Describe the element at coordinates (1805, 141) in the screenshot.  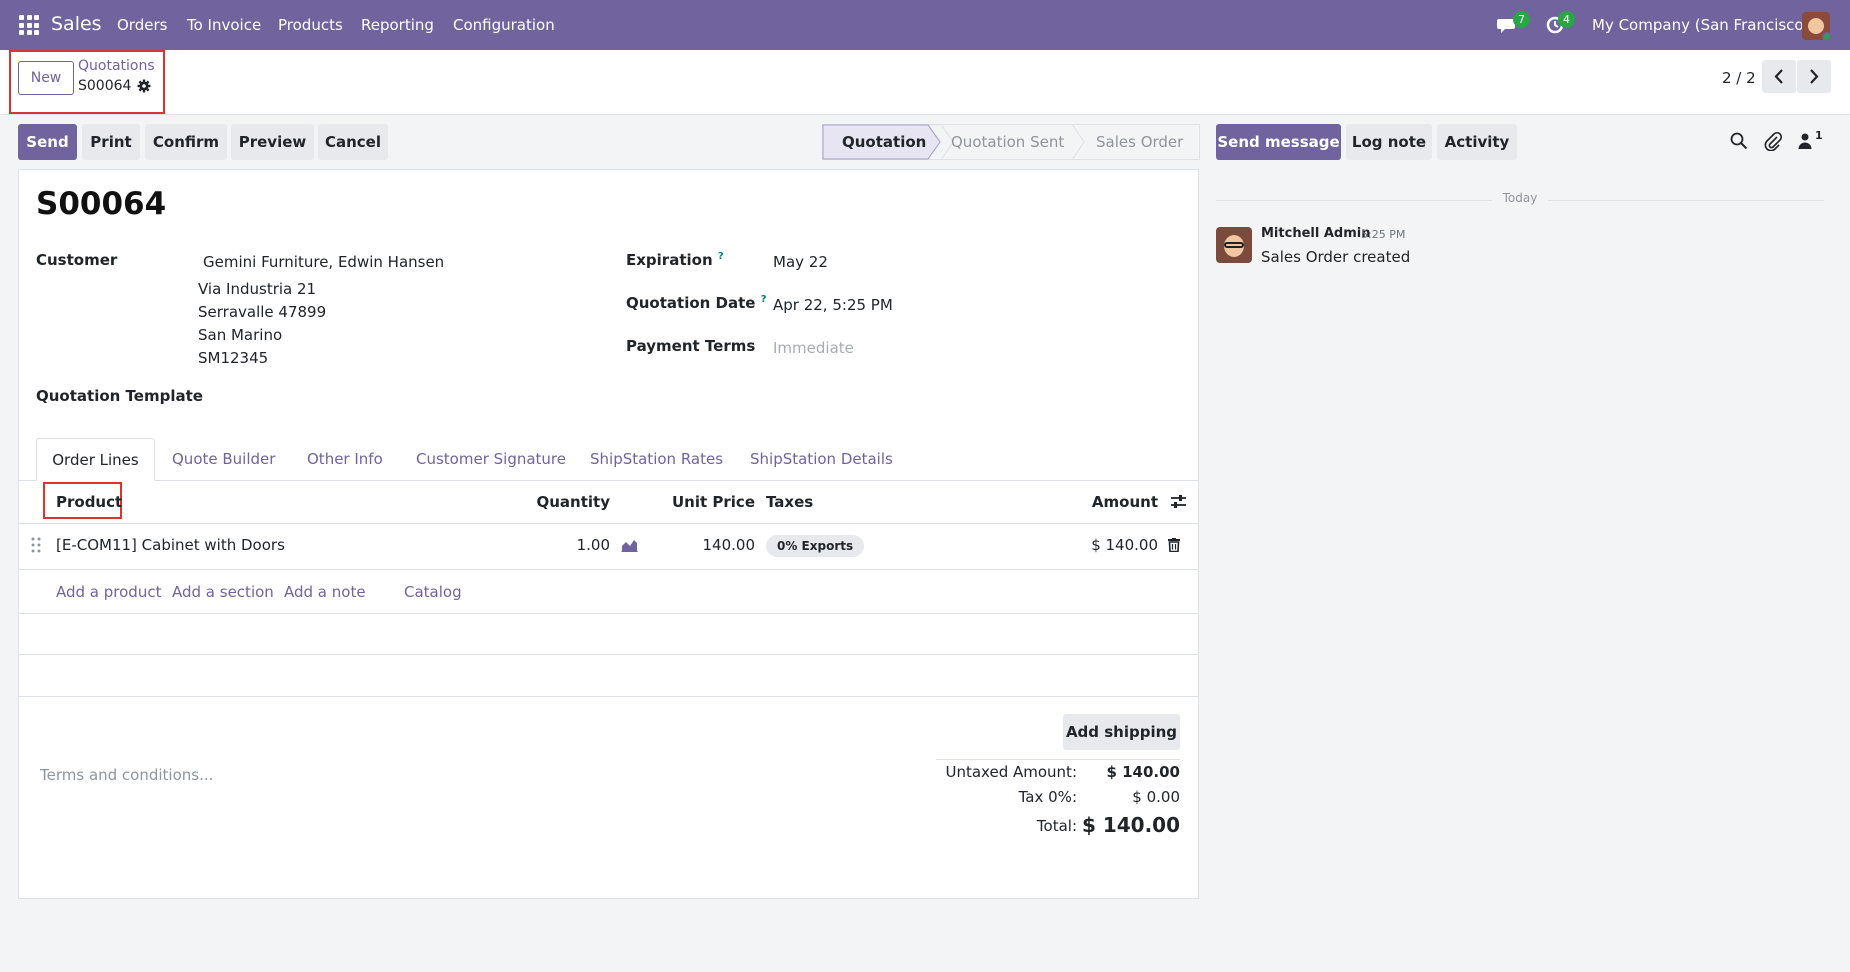
I see `followers-user-icon` at that location.